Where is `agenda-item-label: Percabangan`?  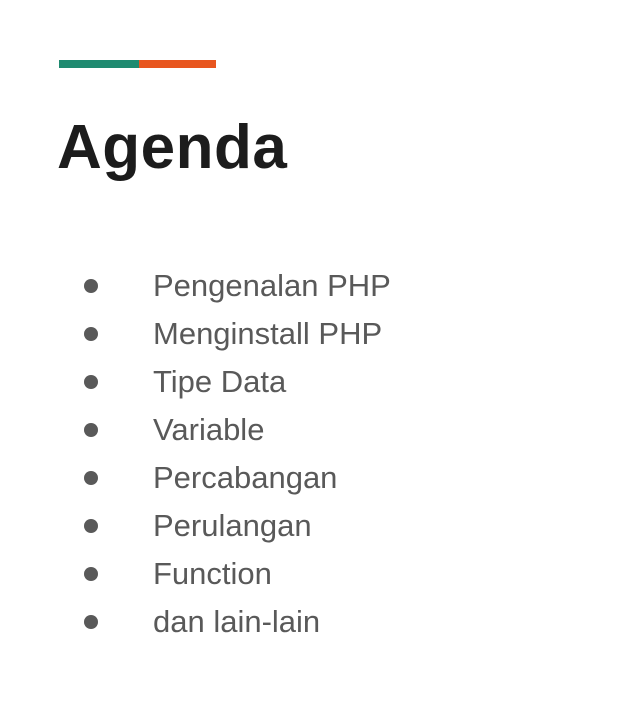
agenda-item-label: Percabangan is located at coordinates (245, 477).